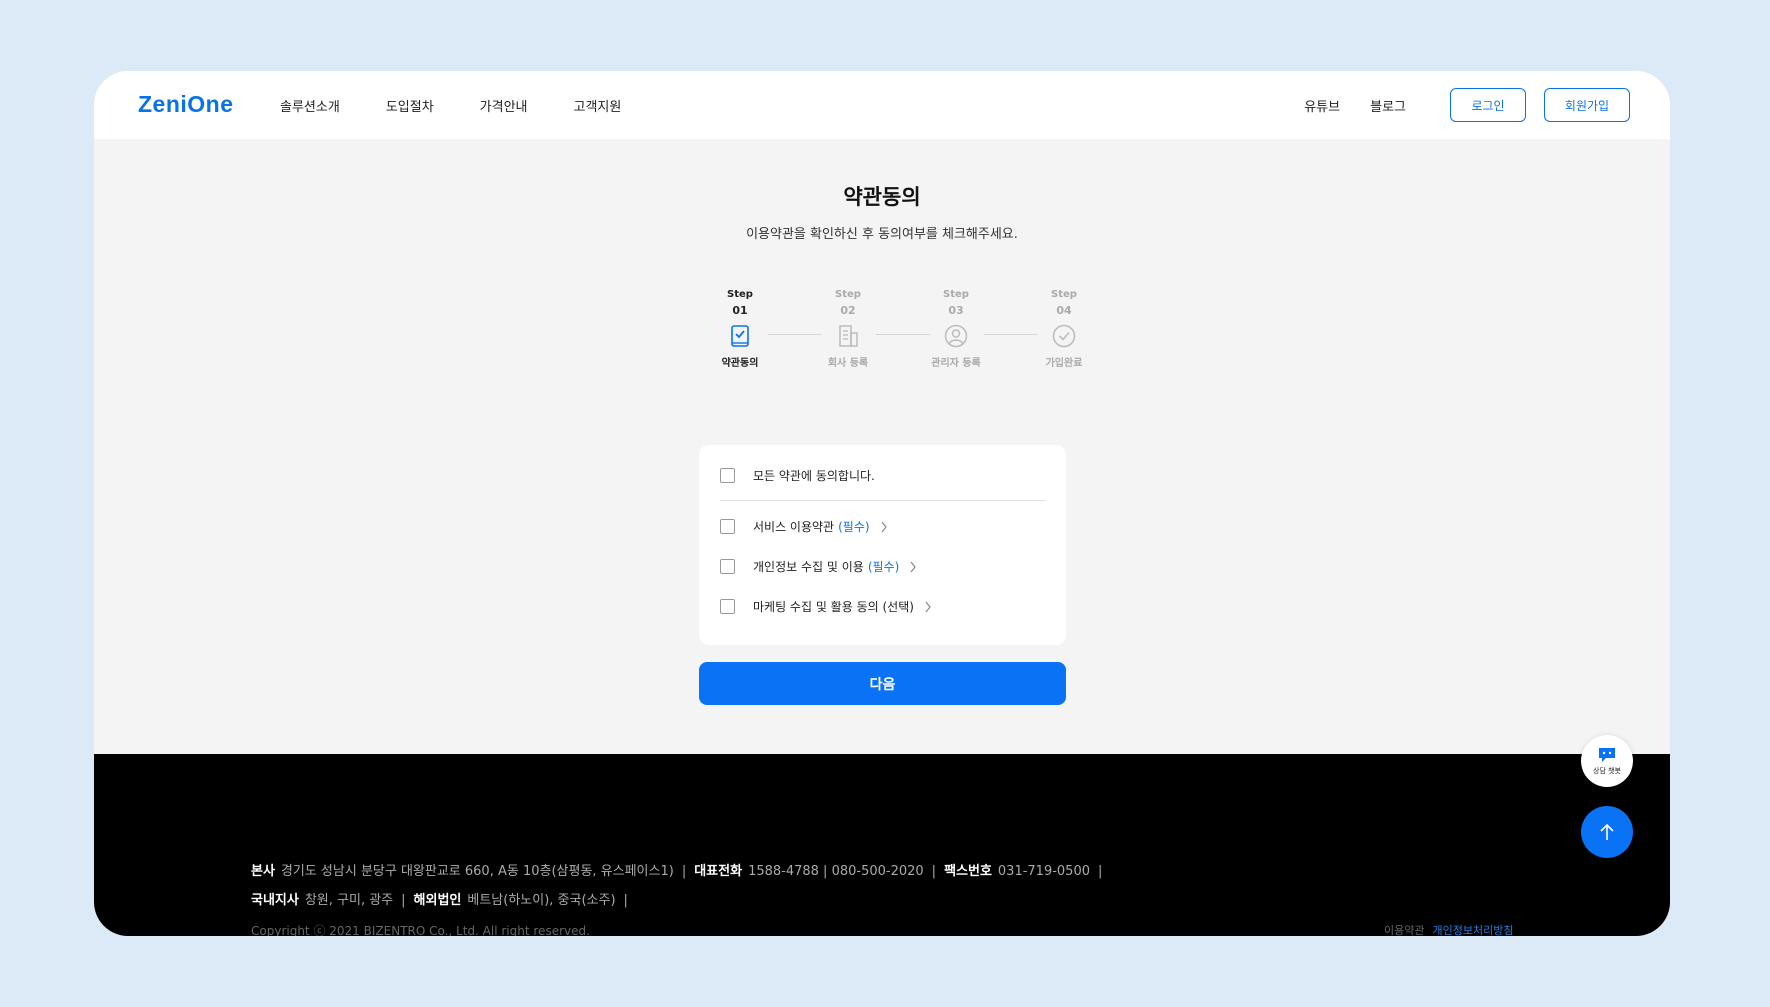 The width and height of the screenshot is (1770, 1007). I want to click on step-2: Step 02 회사 등록, so click(848, 329).